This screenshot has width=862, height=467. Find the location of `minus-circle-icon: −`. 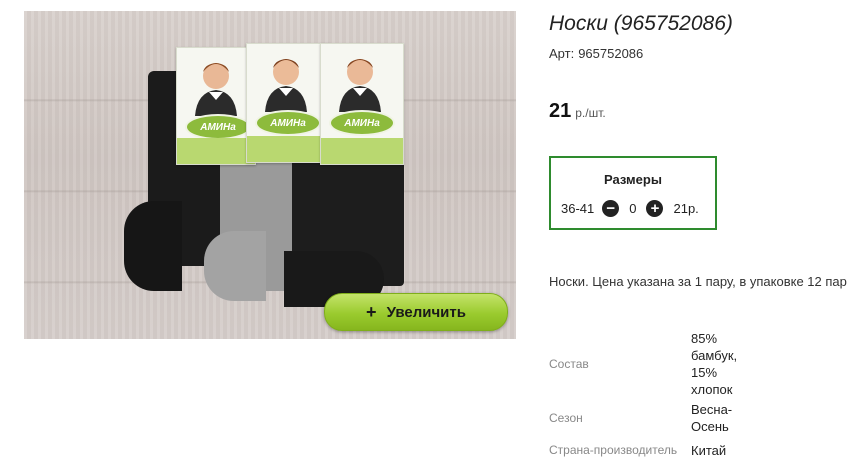

minus-circle-icon: − is located at coordinates (611, 208).